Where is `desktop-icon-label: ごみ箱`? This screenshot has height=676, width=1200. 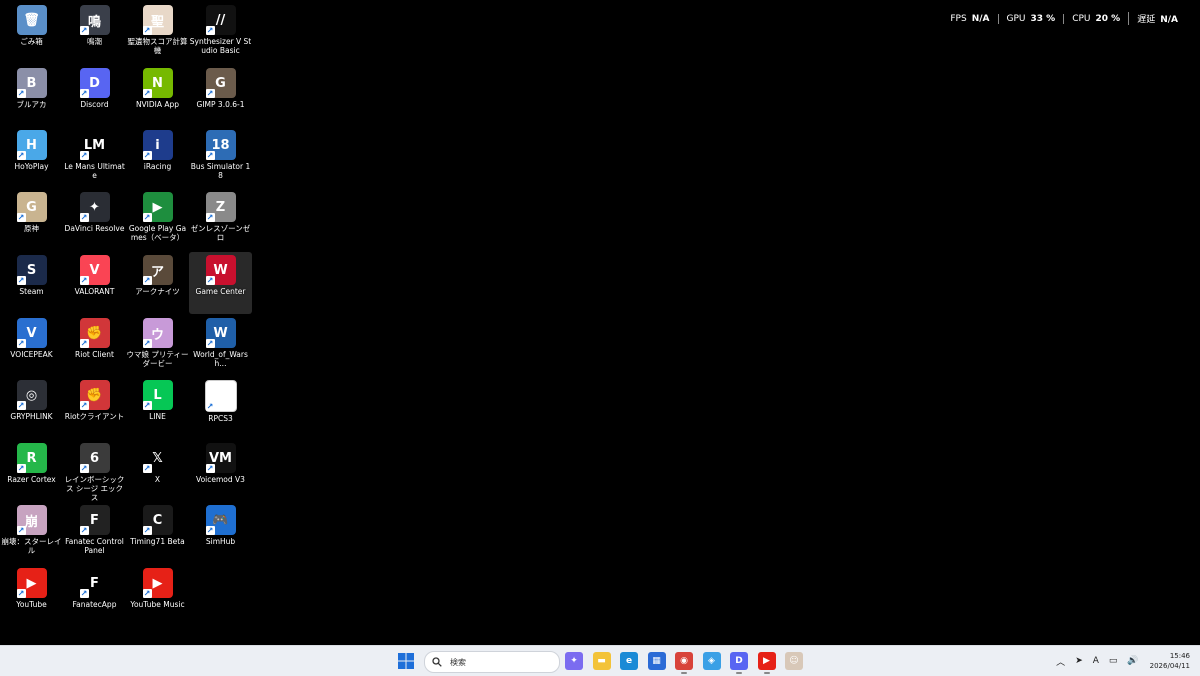
desktop-icon-label: ごみ箱 is located at coordinates (31, 41).